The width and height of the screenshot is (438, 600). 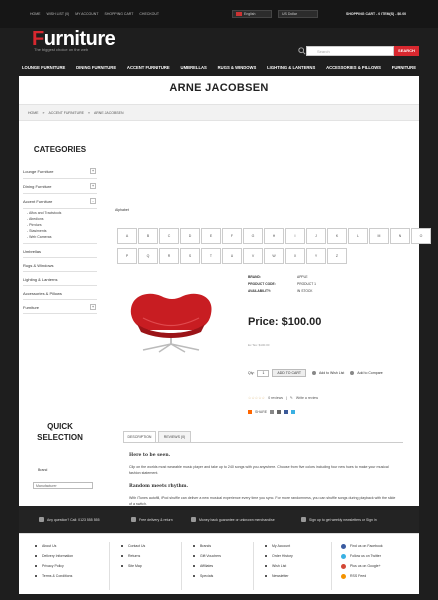 What do you see at coordinates (60, 171) in the screenshot?
I see `category-item: Lounge Furniture +` at bounding box center [60, 171].